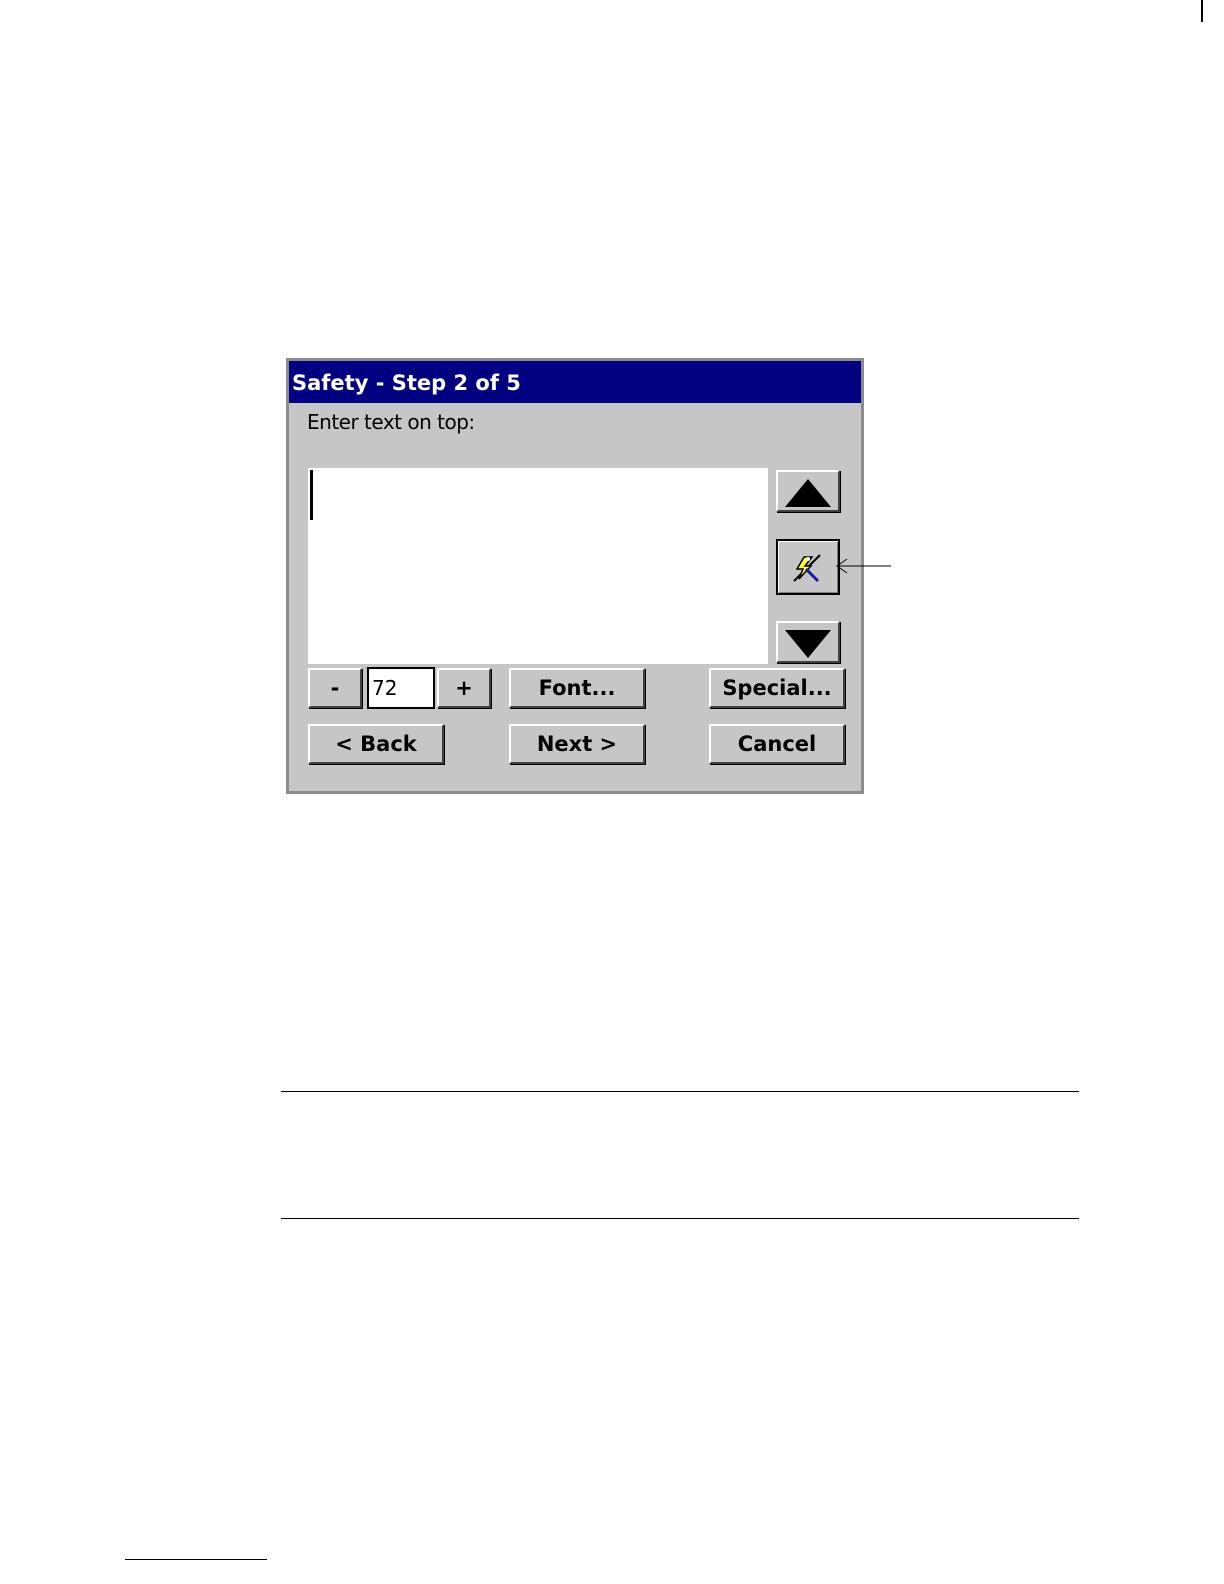  I want to click on scroll-up-button, so click(808, 491).